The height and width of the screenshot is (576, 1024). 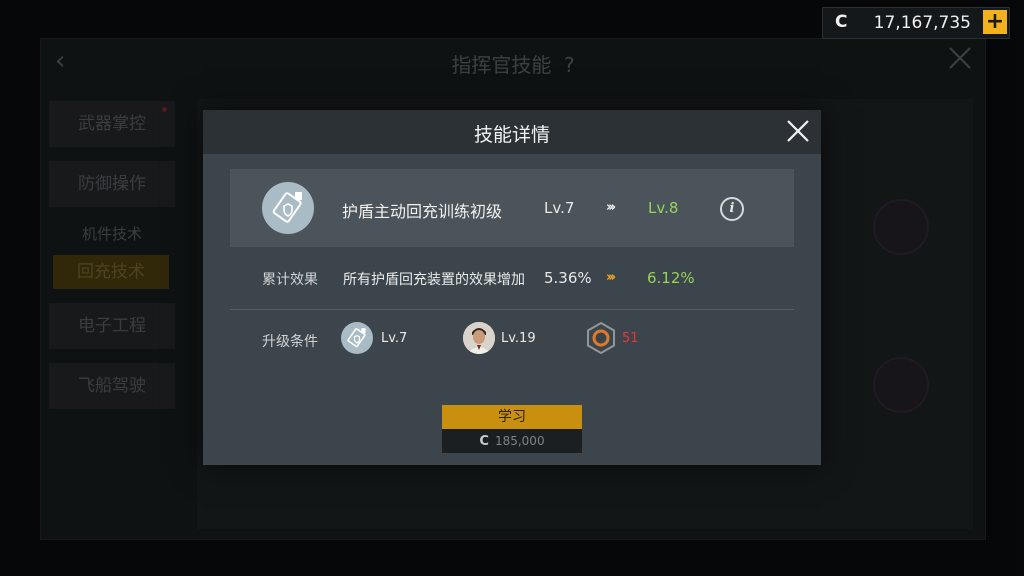 I want to click on required-skill-level: Lv.7, so click(x=394, y=338).